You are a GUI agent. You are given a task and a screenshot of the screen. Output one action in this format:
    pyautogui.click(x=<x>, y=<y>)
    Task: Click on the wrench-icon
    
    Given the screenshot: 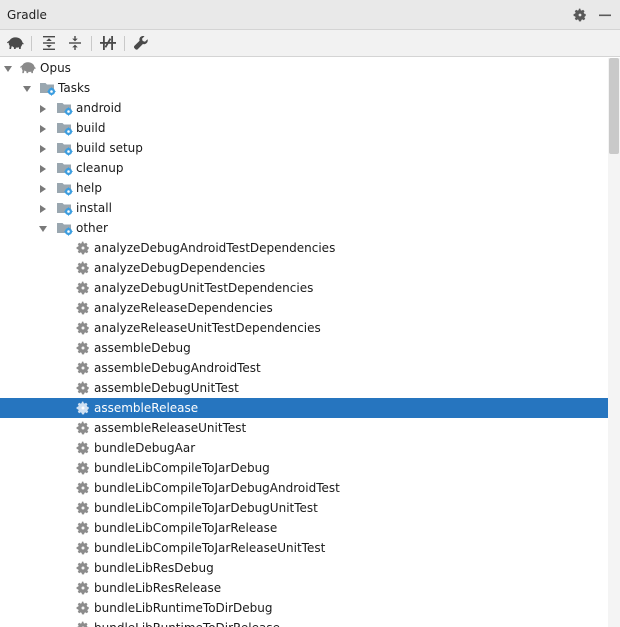 What is the action you would take?
    pyautogui.click(x=141, y=43)
    